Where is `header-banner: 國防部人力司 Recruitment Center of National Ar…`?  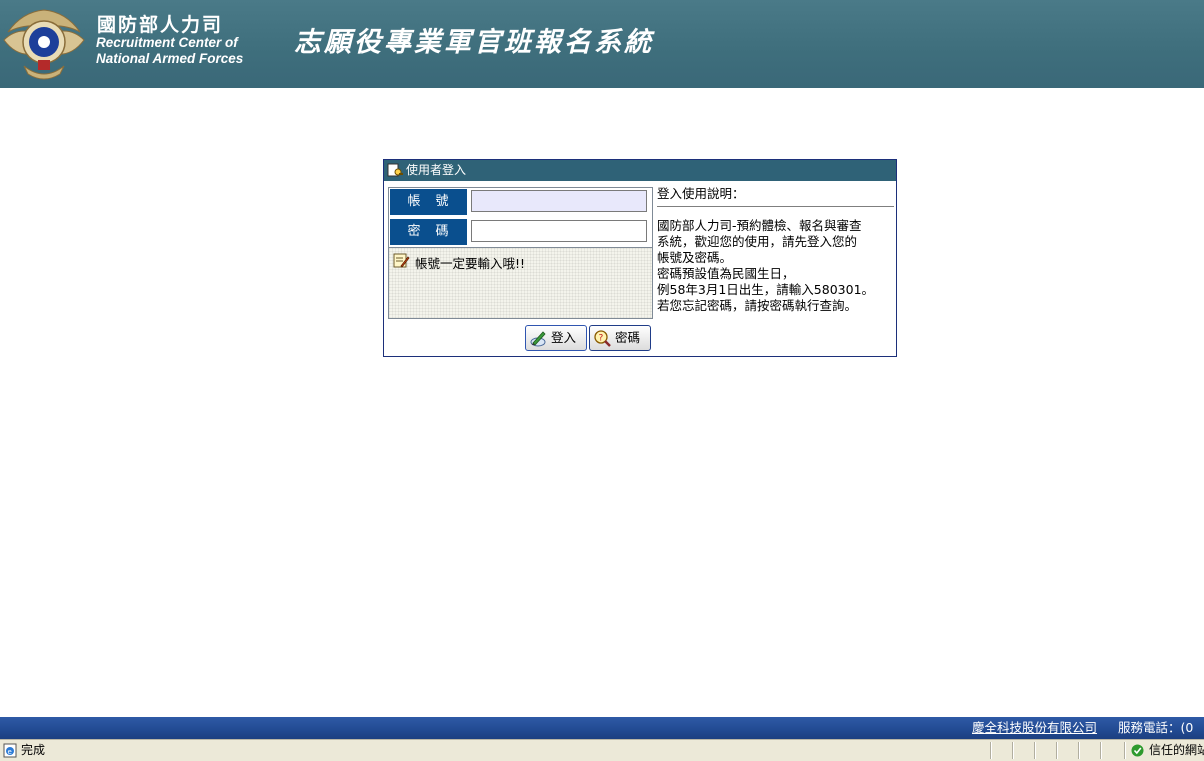 header-banner: 國防部人力司 Recruitment Center of National Ar… is located at coordinates (602, 44).